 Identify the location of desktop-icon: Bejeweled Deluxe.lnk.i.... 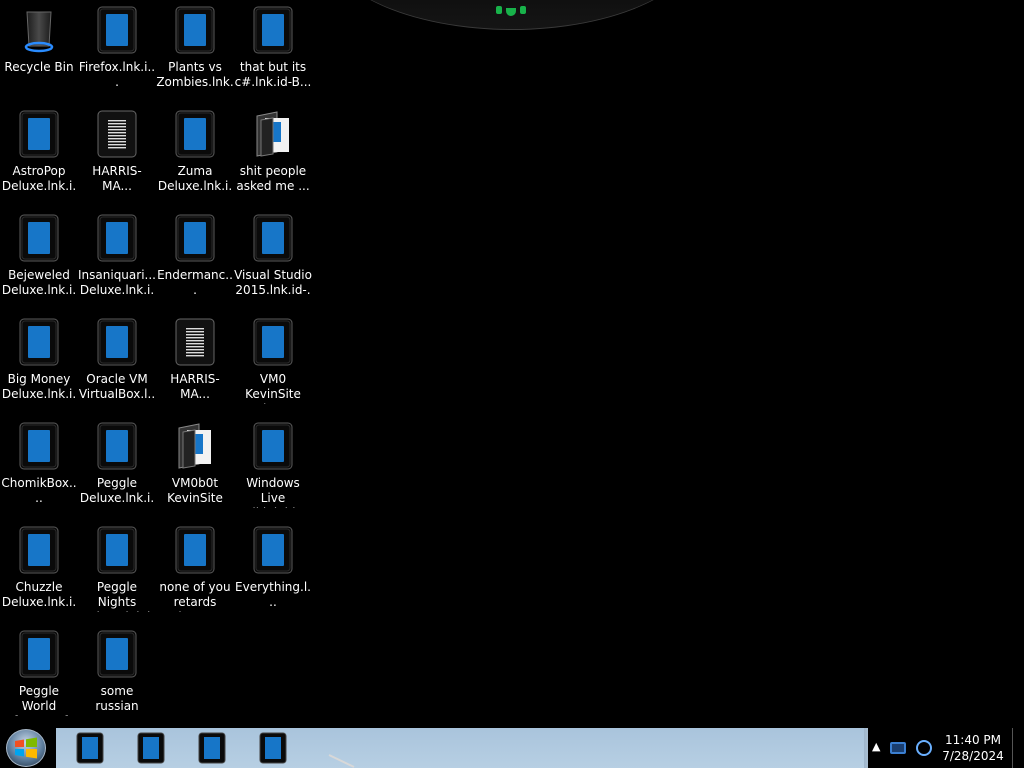
(39, 258).